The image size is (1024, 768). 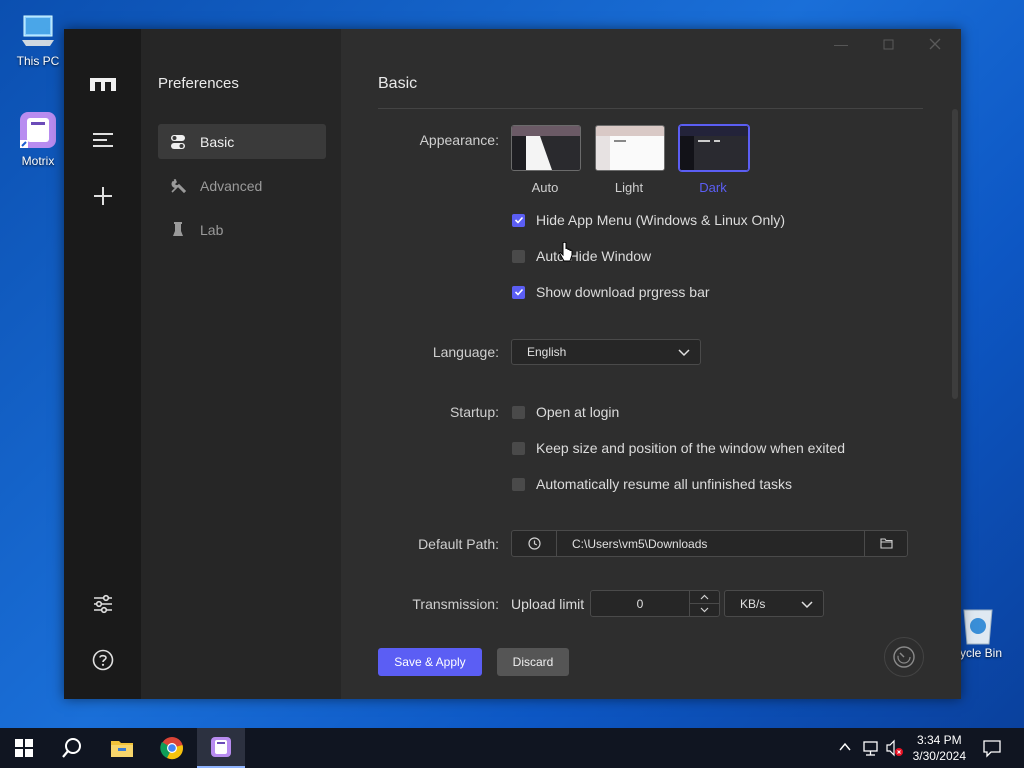 I want to click on motrix-logo-icon, so click(x=103, y=84).